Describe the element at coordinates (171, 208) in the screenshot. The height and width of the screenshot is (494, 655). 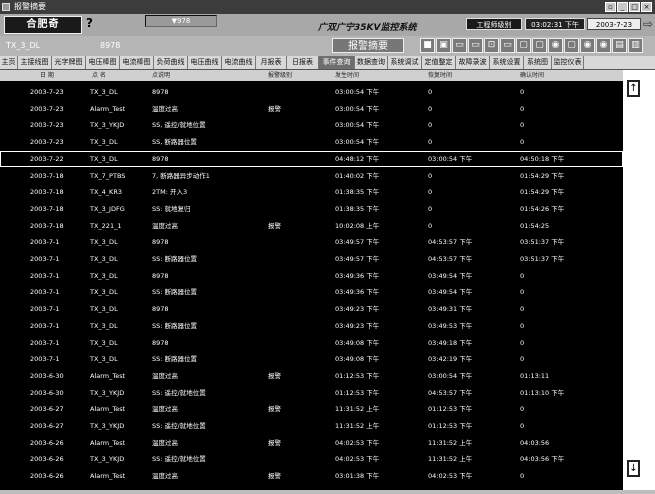
I see `table-cell: SS: 就地复归` at that location.